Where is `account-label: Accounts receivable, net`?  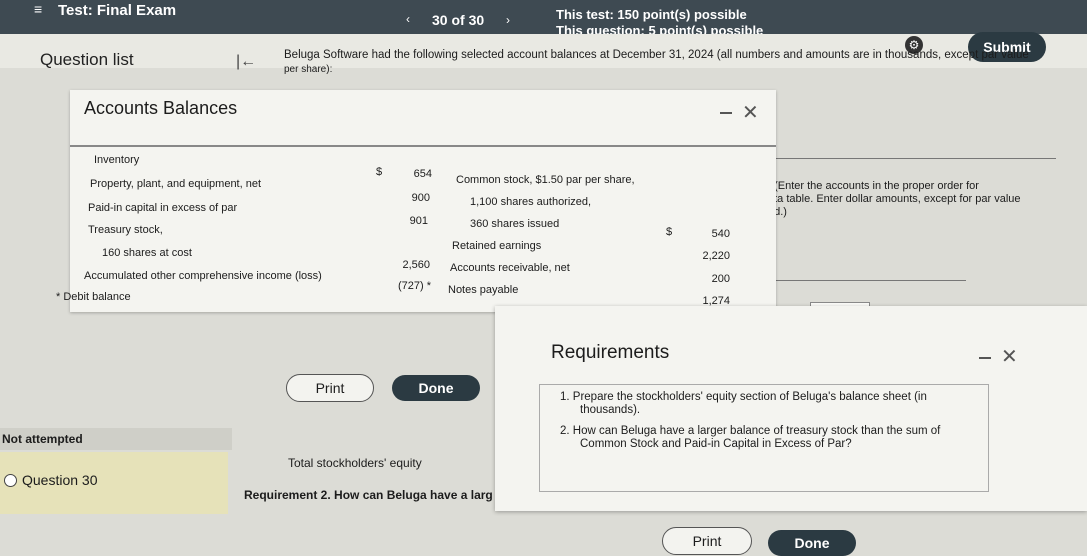 account-label: Accounts receivable, net is located at coordinates (510, 268).